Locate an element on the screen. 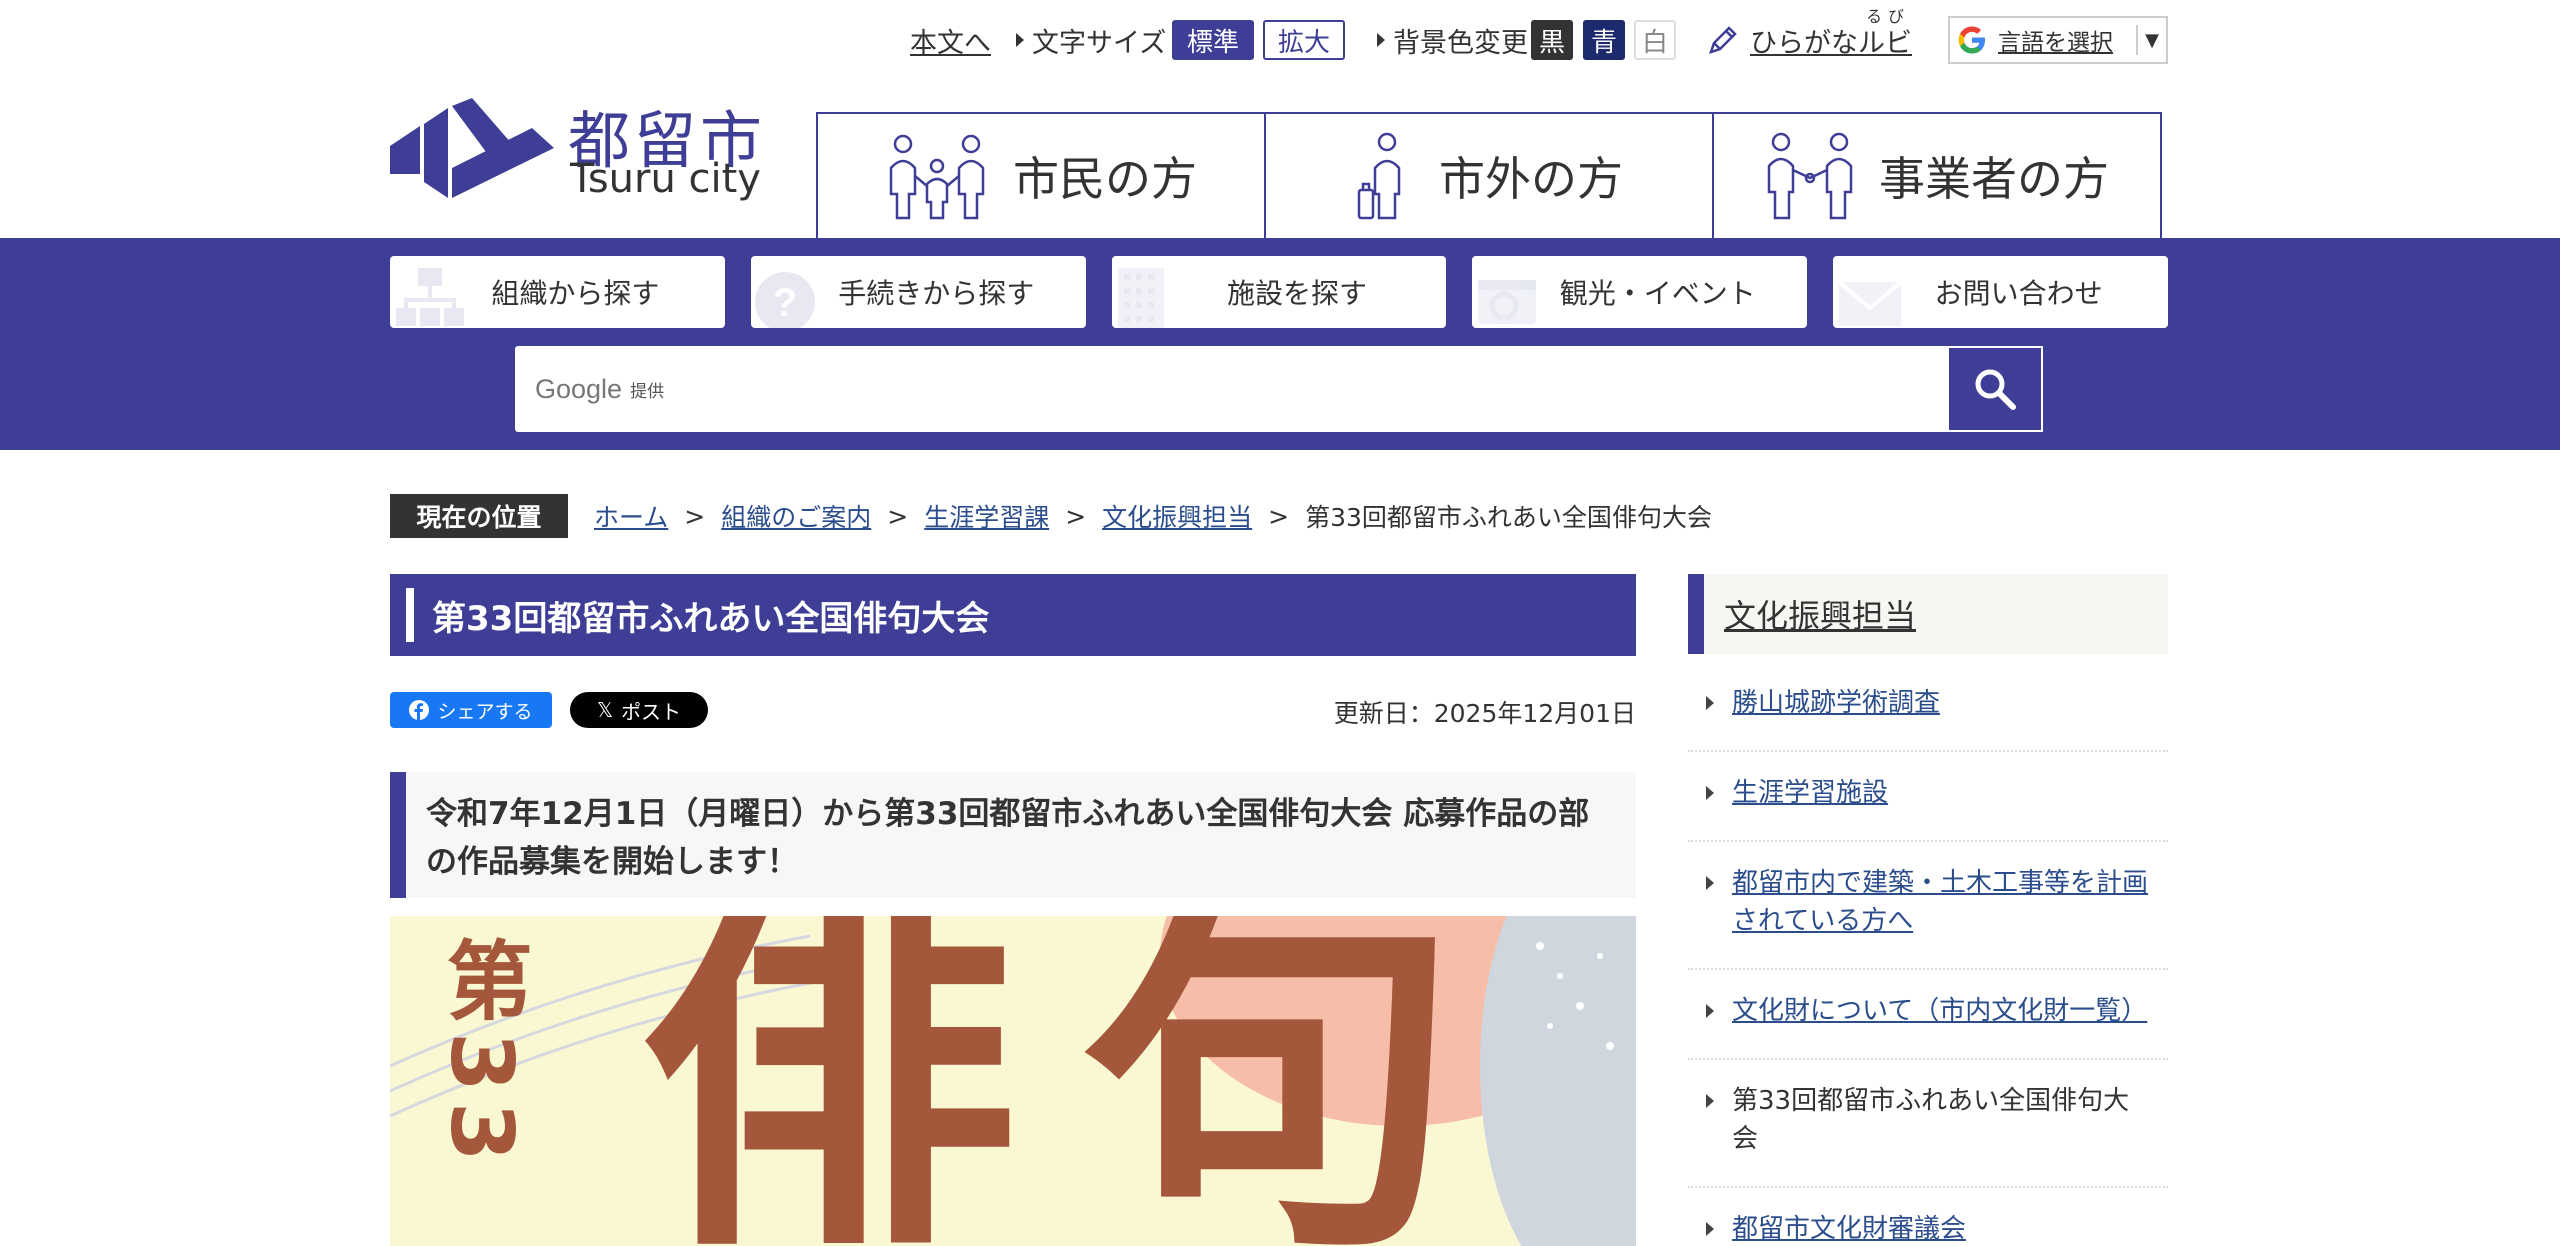 The width and height of the screenshot is (2560, 1246). nav-label: 手続きから探す is located at coordinates (936, 293).